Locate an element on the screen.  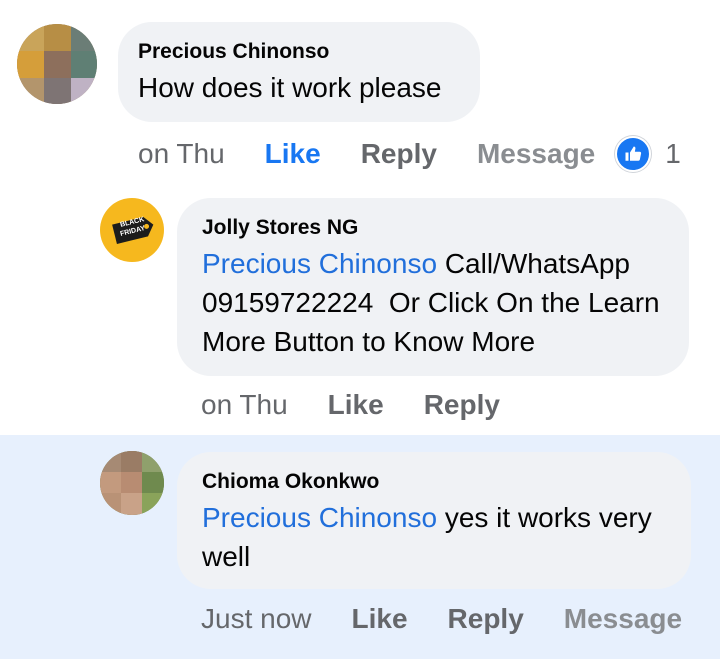
comment-actions: on Thu Like Reply Message 1 is located at coordinates (410, 154).